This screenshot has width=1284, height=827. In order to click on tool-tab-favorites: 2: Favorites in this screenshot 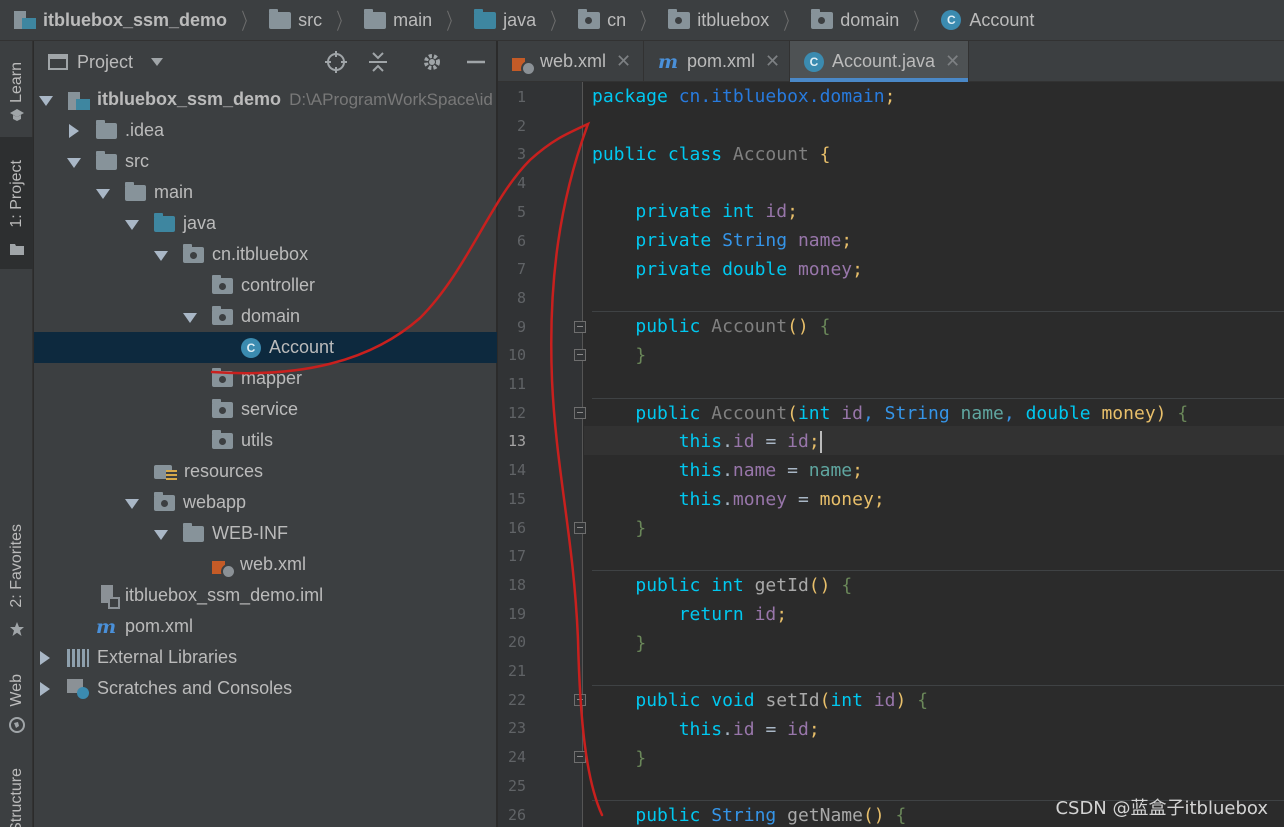, I will do `click(16, 577)`.